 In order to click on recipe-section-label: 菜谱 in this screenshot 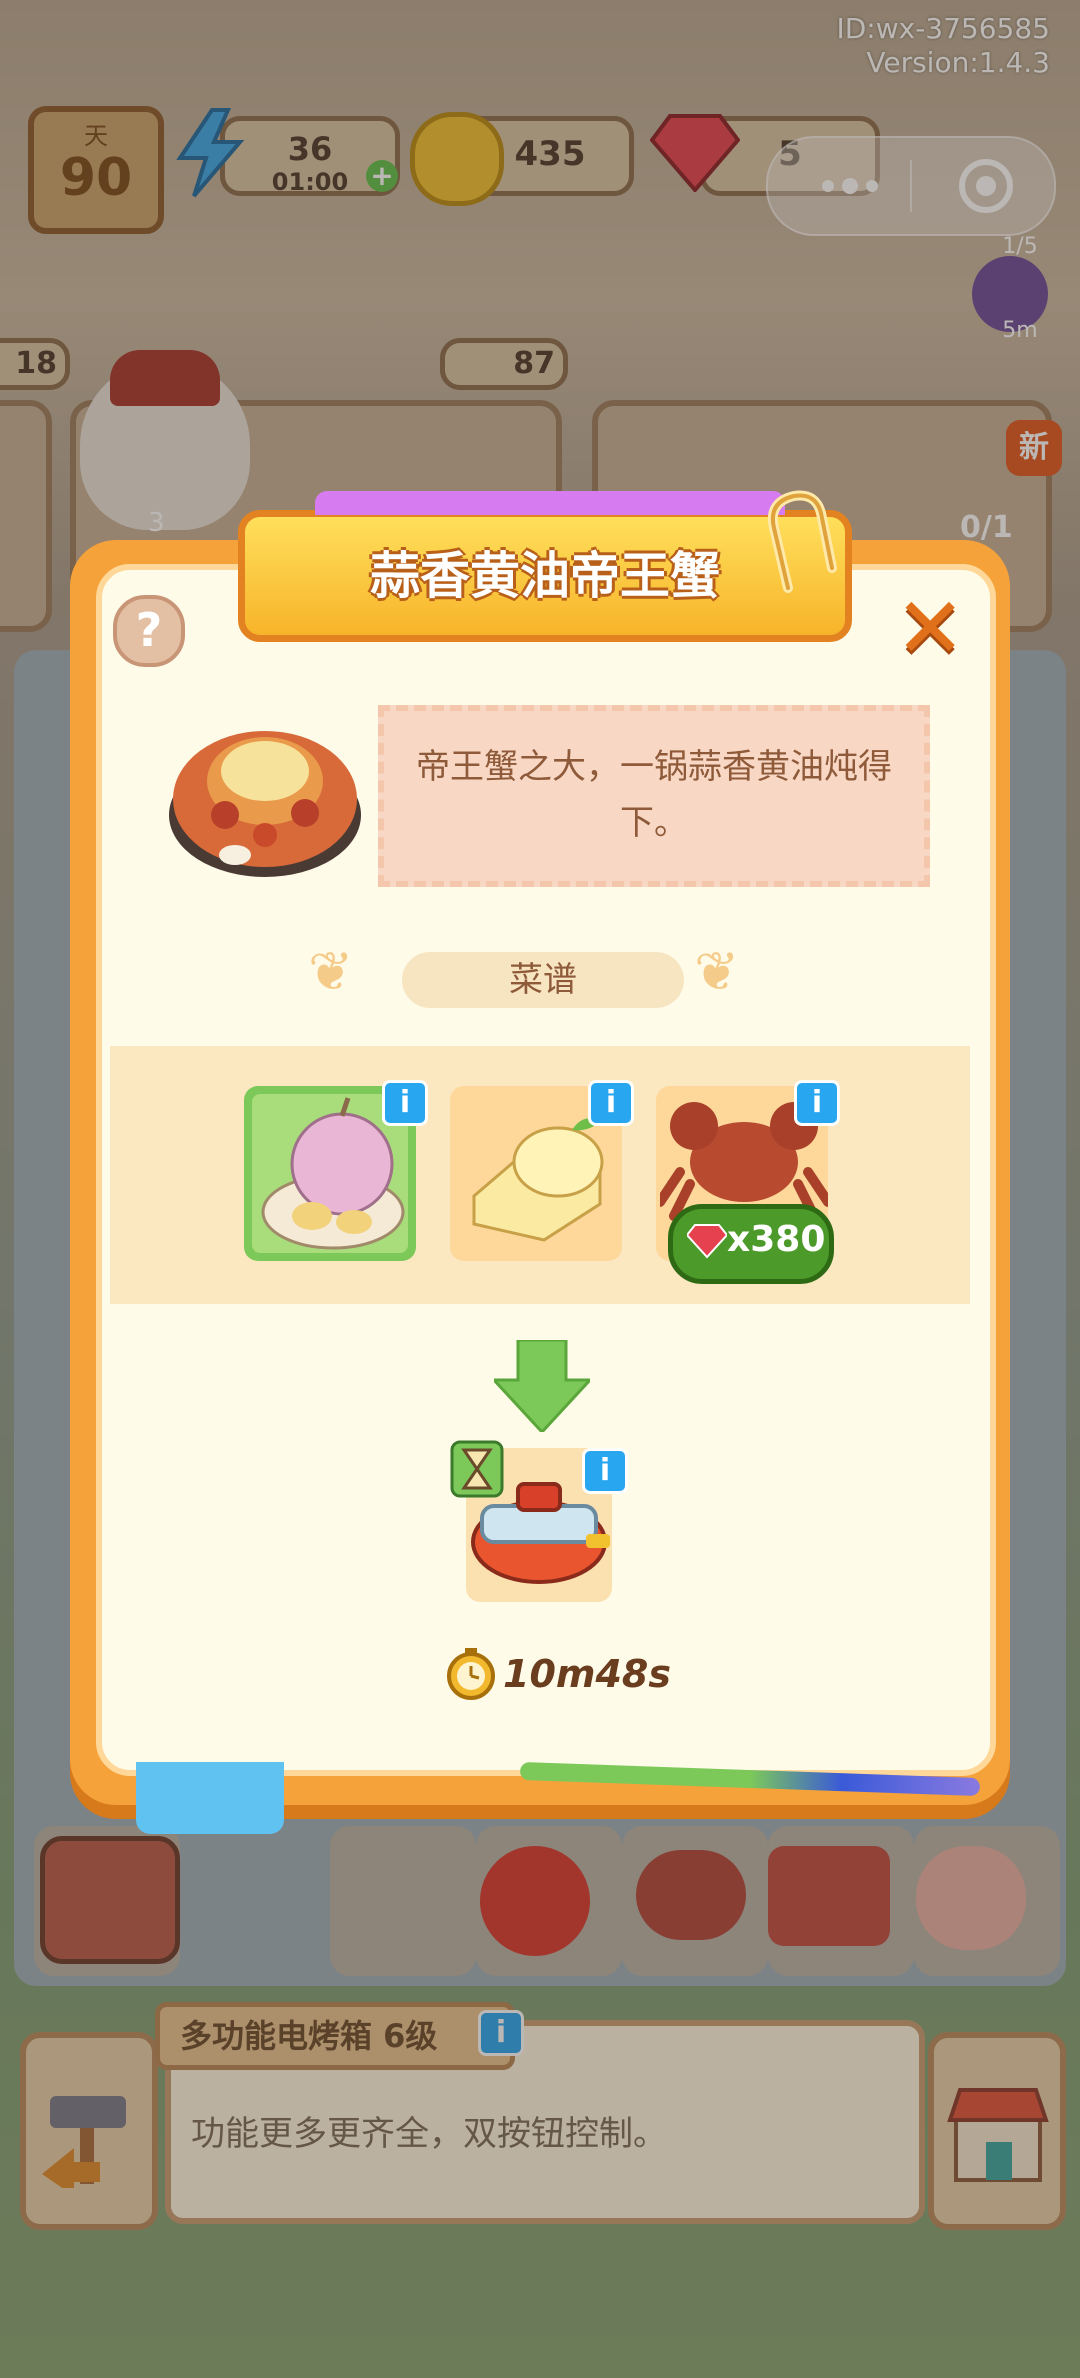, I will do `click(543, 980)`.